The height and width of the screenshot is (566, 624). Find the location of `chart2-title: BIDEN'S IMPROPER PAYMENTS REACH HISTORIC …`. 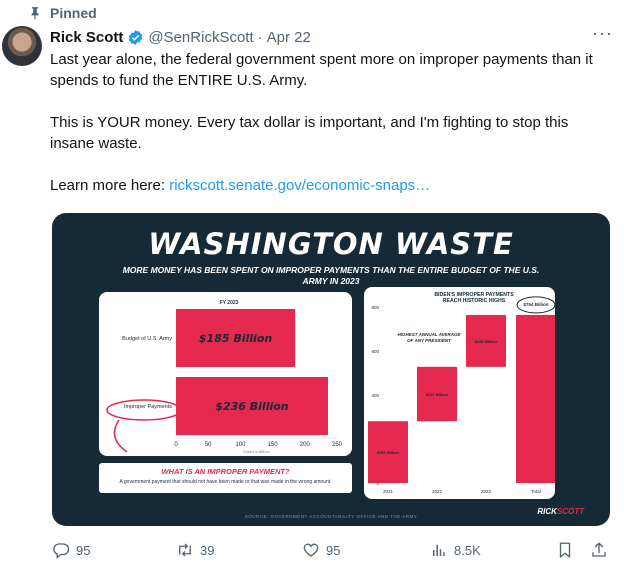

chart2-title: BIDEN'S IMPROPER PAYMENTS REACH HISTORIC … is located at coordinates (474, 298).